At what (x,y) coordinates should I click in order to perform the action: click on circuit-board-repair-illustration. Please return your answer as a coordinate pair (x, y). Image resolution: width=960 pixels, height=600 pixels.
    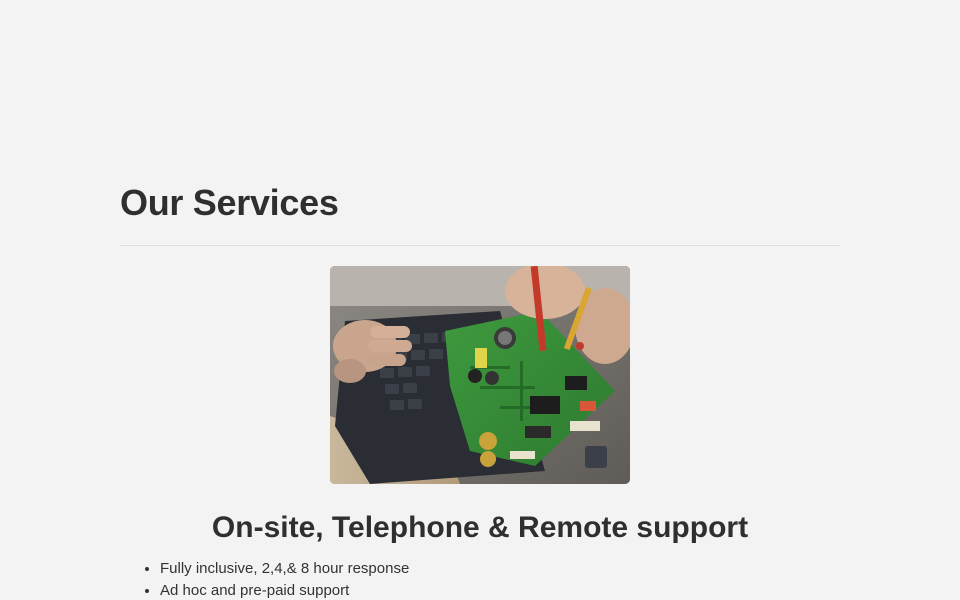
    Looking at the image, I should click on (480, 375).